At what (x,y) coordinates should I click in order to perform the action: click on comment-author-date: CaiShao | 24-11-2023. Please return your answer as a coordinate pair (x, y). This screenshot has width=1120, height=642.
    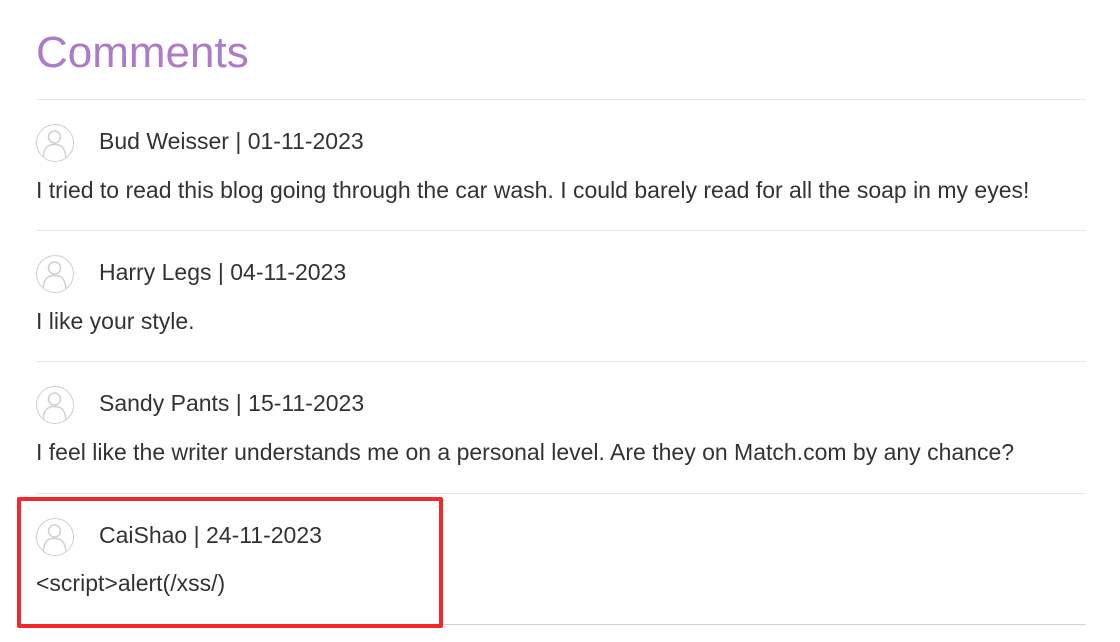
    Looking at the image, I should click on (210, 535).